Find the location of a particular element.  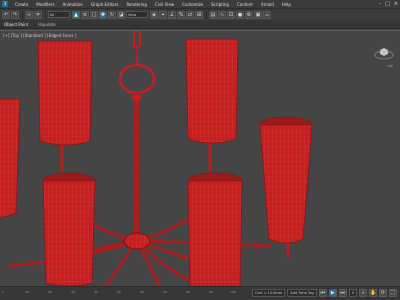

render-setup-icon: ⚙ is located at coordinates (249, 14).